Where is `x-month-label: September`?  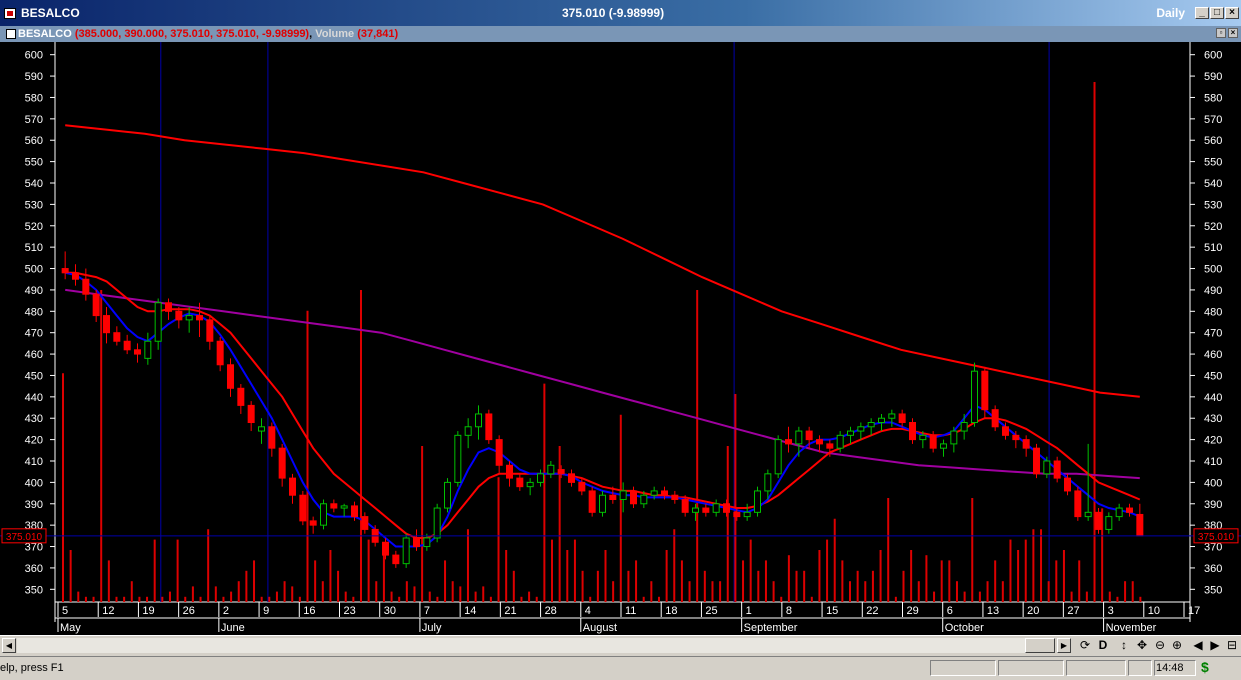
x-month-label: September is located at coordinates (771, 628).